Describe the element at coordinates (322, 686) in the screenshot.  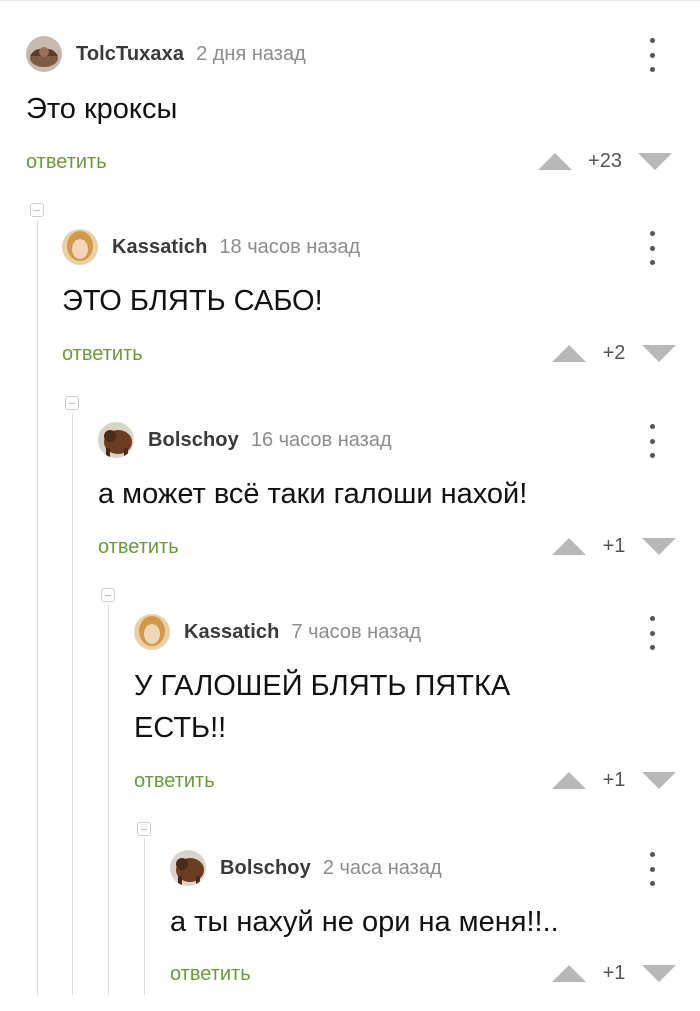
I see `comment-text-line-1: У ГАЛОШЕЙ БЛЯТЬ ПЯТКА` at that location.